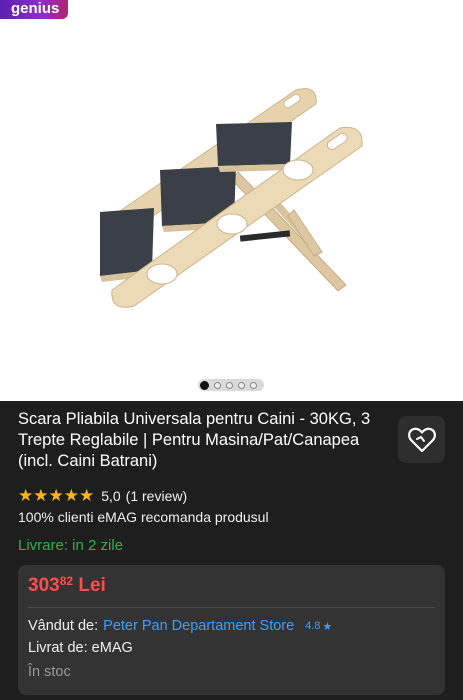  I want to click on recommendation-text: 100% clienti eMAG recomanda produsul, so click(143, 517).